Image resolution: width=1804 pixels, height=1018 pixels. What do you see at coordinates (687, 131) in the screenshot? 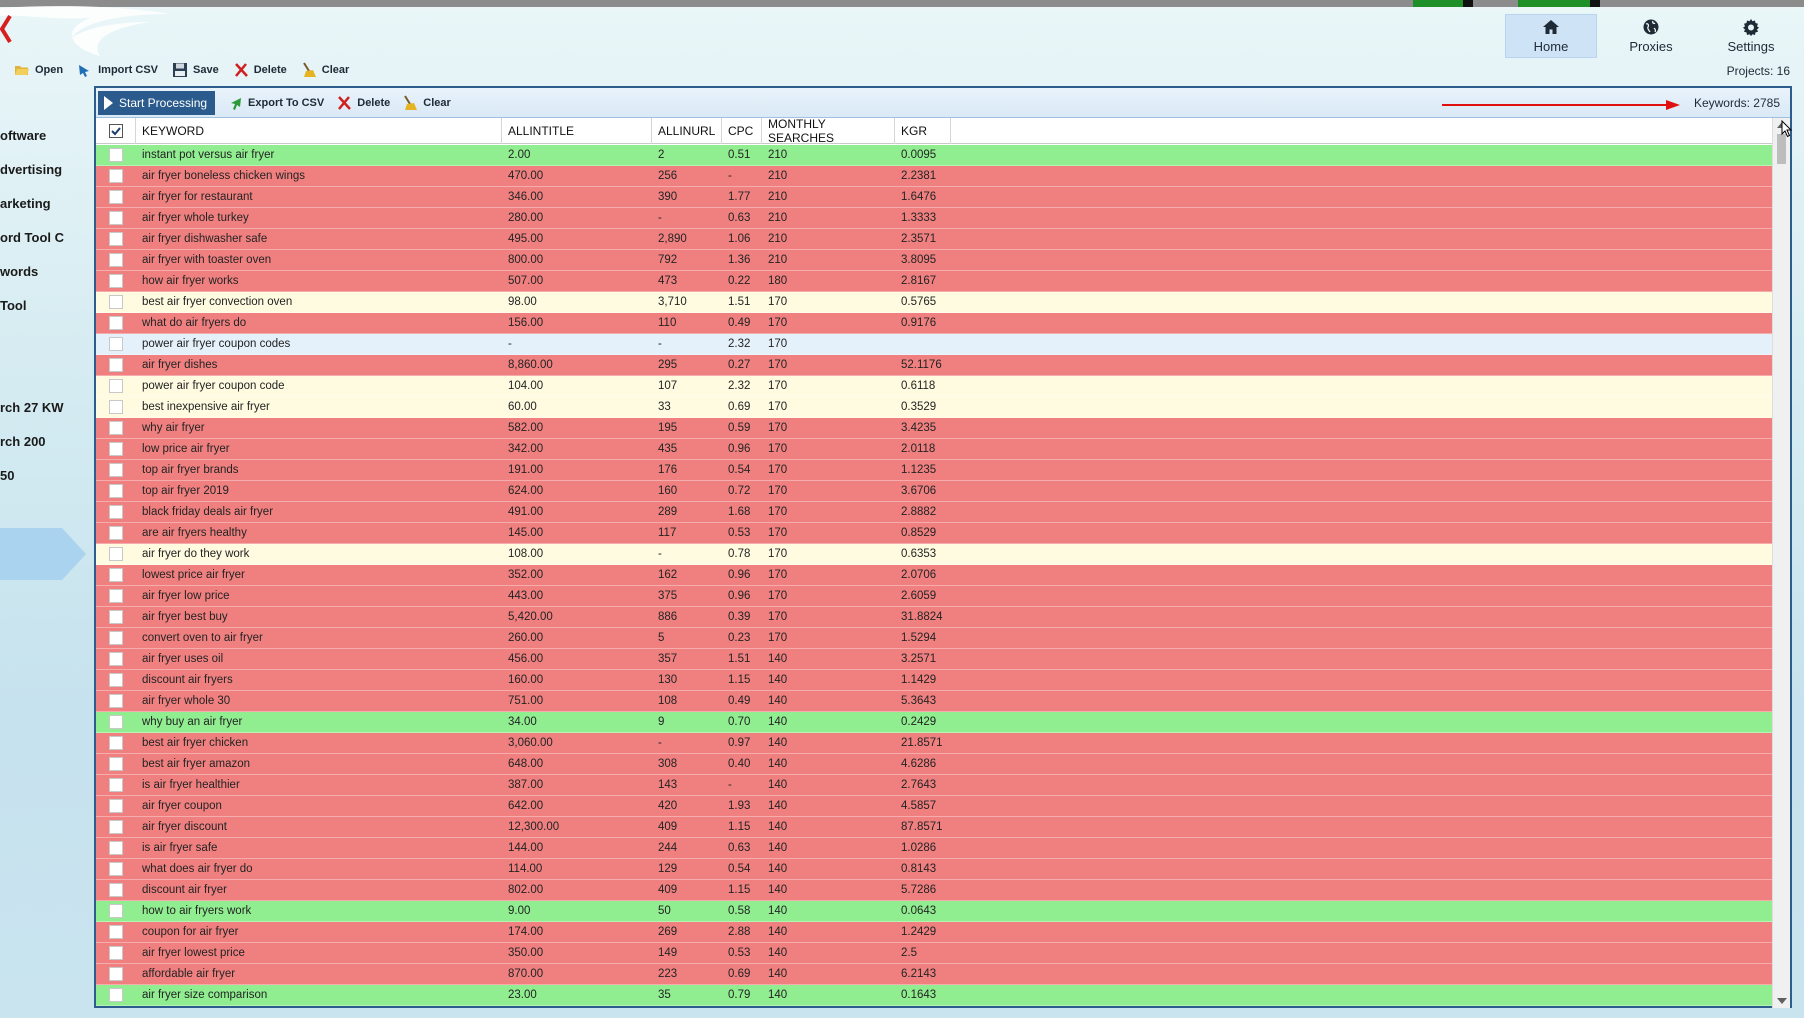
I see `column-header-allinurl: ALLINURL` at bounding box center [687, 131].